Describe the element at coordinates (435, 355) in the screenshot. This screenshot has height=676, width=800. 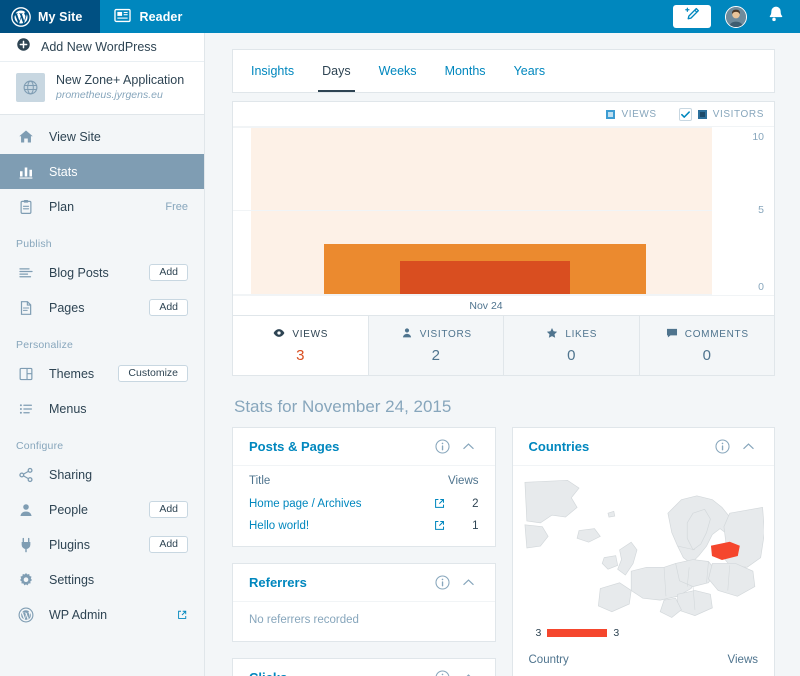
I see `summary-tab-value: 2` at that location.